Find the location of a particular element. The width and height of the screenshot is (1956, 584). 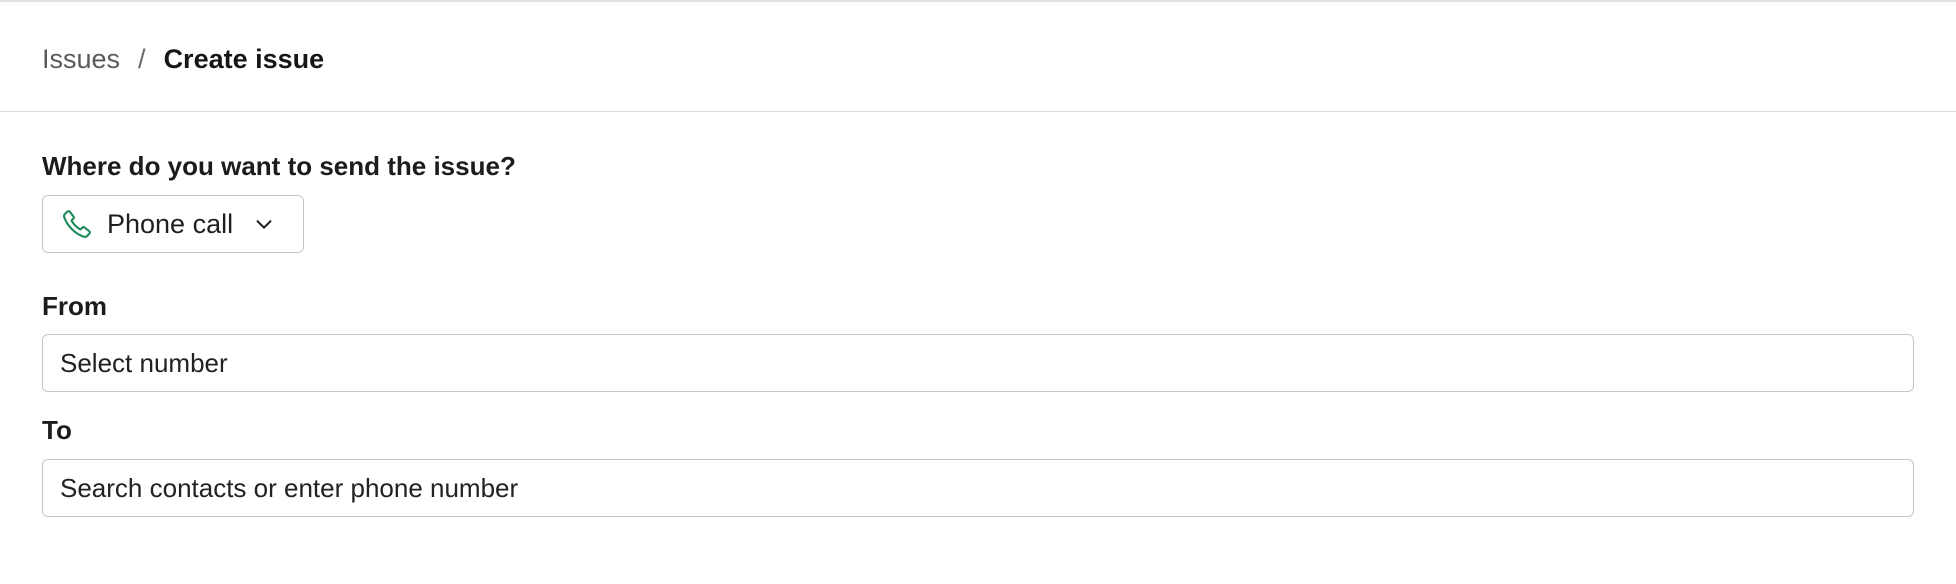

breadcrumb-issues-link: Issues is located at coordinates (81, 59).